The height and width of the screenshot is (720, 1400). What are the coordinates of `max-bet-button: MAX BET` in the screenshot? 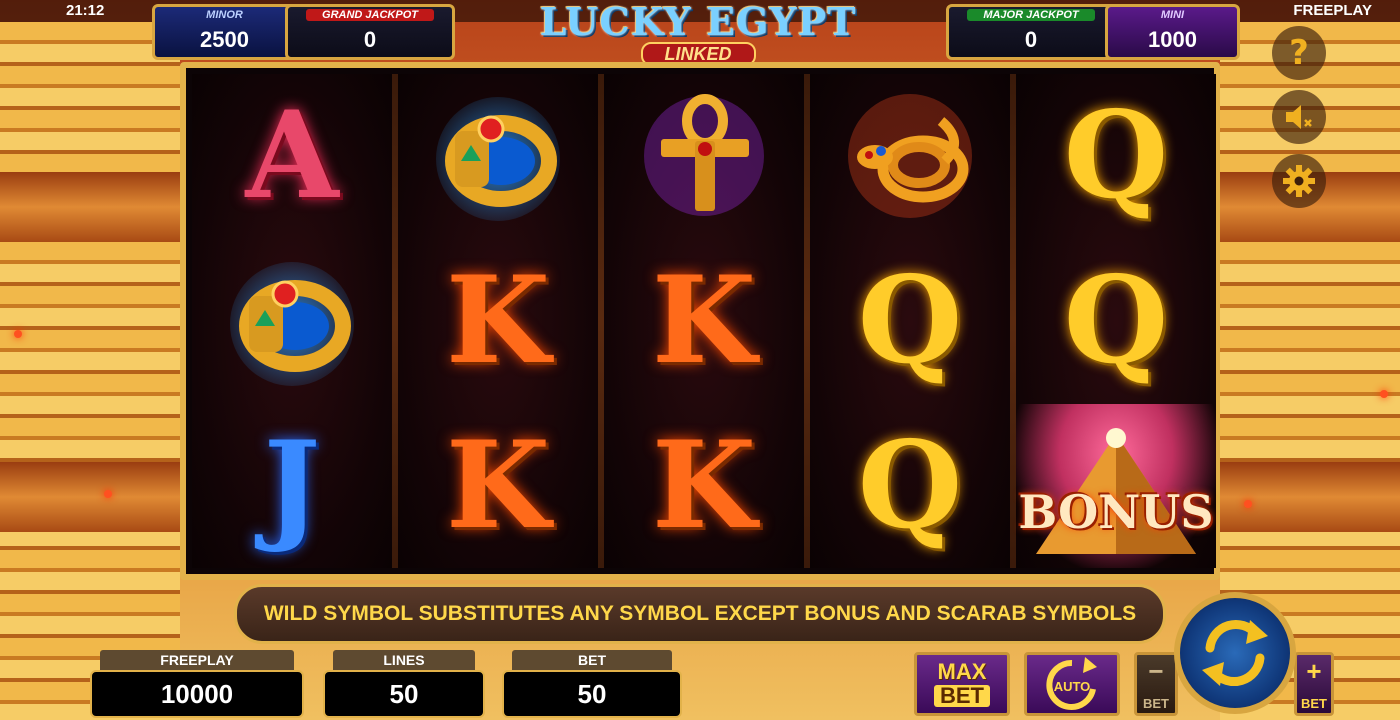 It's located at (962, 684).